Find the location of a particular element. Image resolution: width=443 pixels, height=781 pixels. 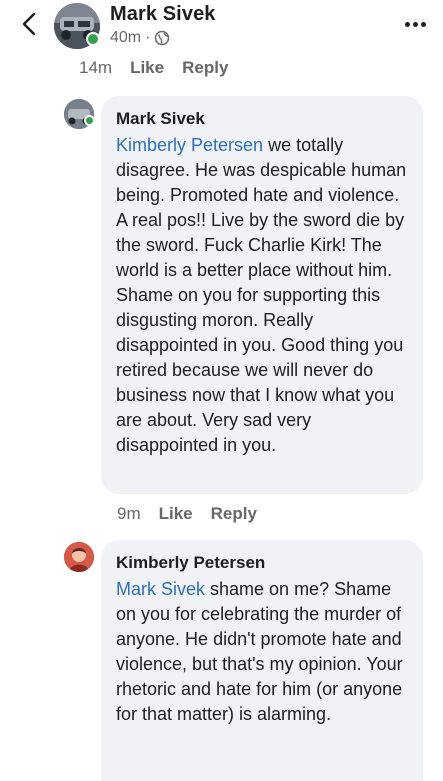

more-horizontal-icon is located at coordinates (407, 24).